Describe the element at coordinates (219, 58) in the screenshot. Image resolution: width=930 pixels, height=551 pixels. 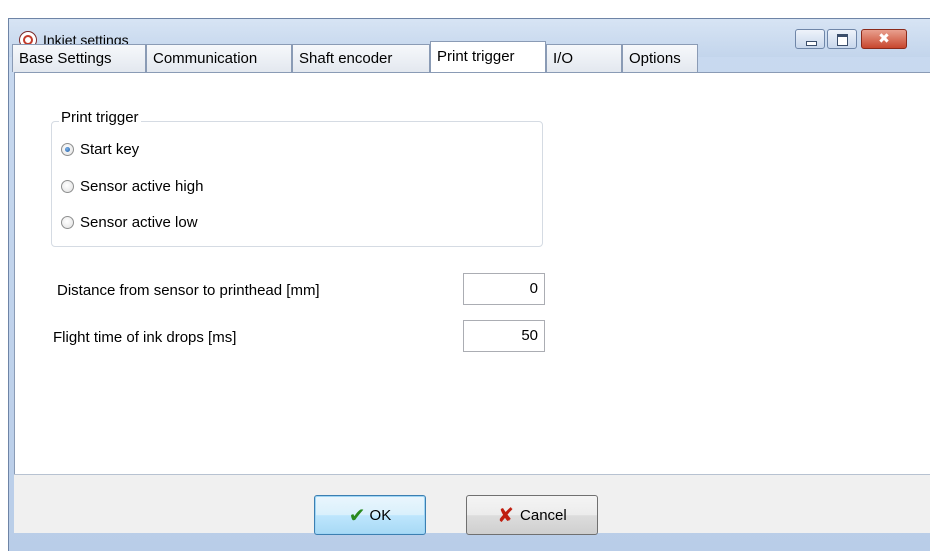
I see `tab-communication: Communication` at that location.